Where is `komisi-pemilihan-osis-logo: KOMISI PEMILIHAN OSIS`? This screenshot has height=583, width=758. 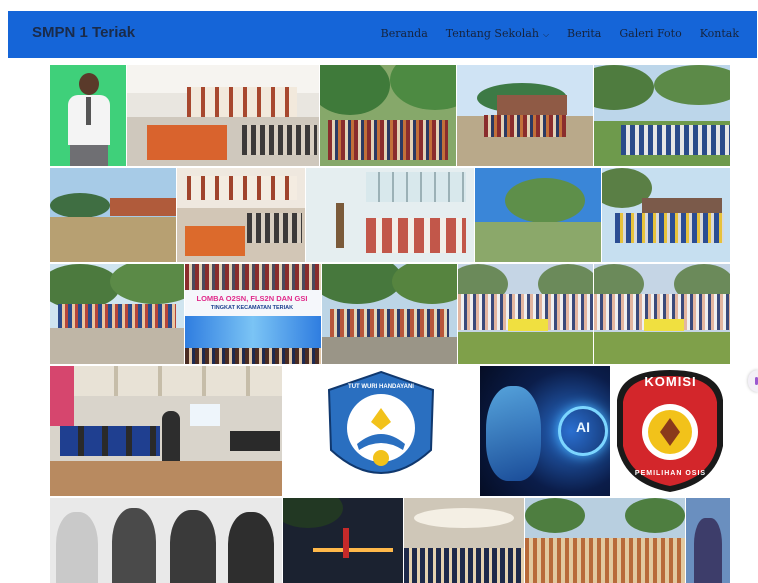 komisi-pemilihan-osis-logo: KOMISI PEMILIHAN OSIS is located at coordinates (670, 431).